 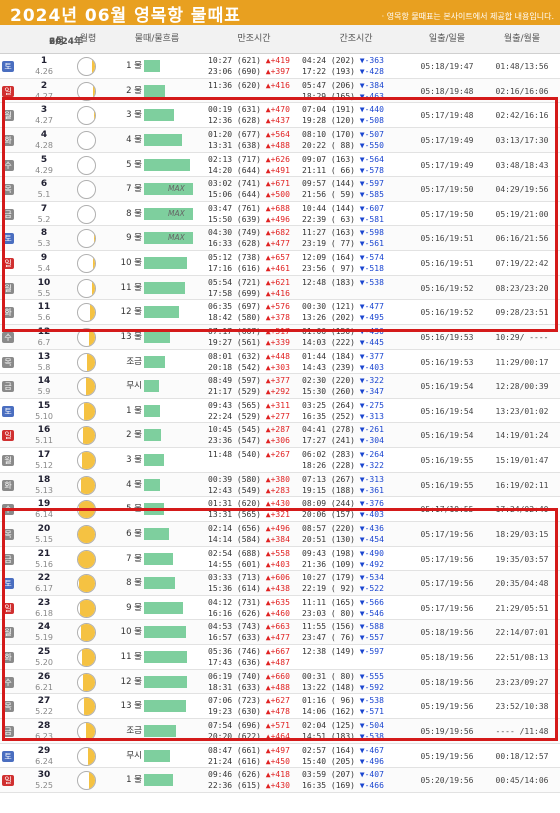 What do you see at coordinates (522, 66) in the screenshot?
I see `moonrise-moonset: 01:48/13:56` at bounding box center [522, 66].